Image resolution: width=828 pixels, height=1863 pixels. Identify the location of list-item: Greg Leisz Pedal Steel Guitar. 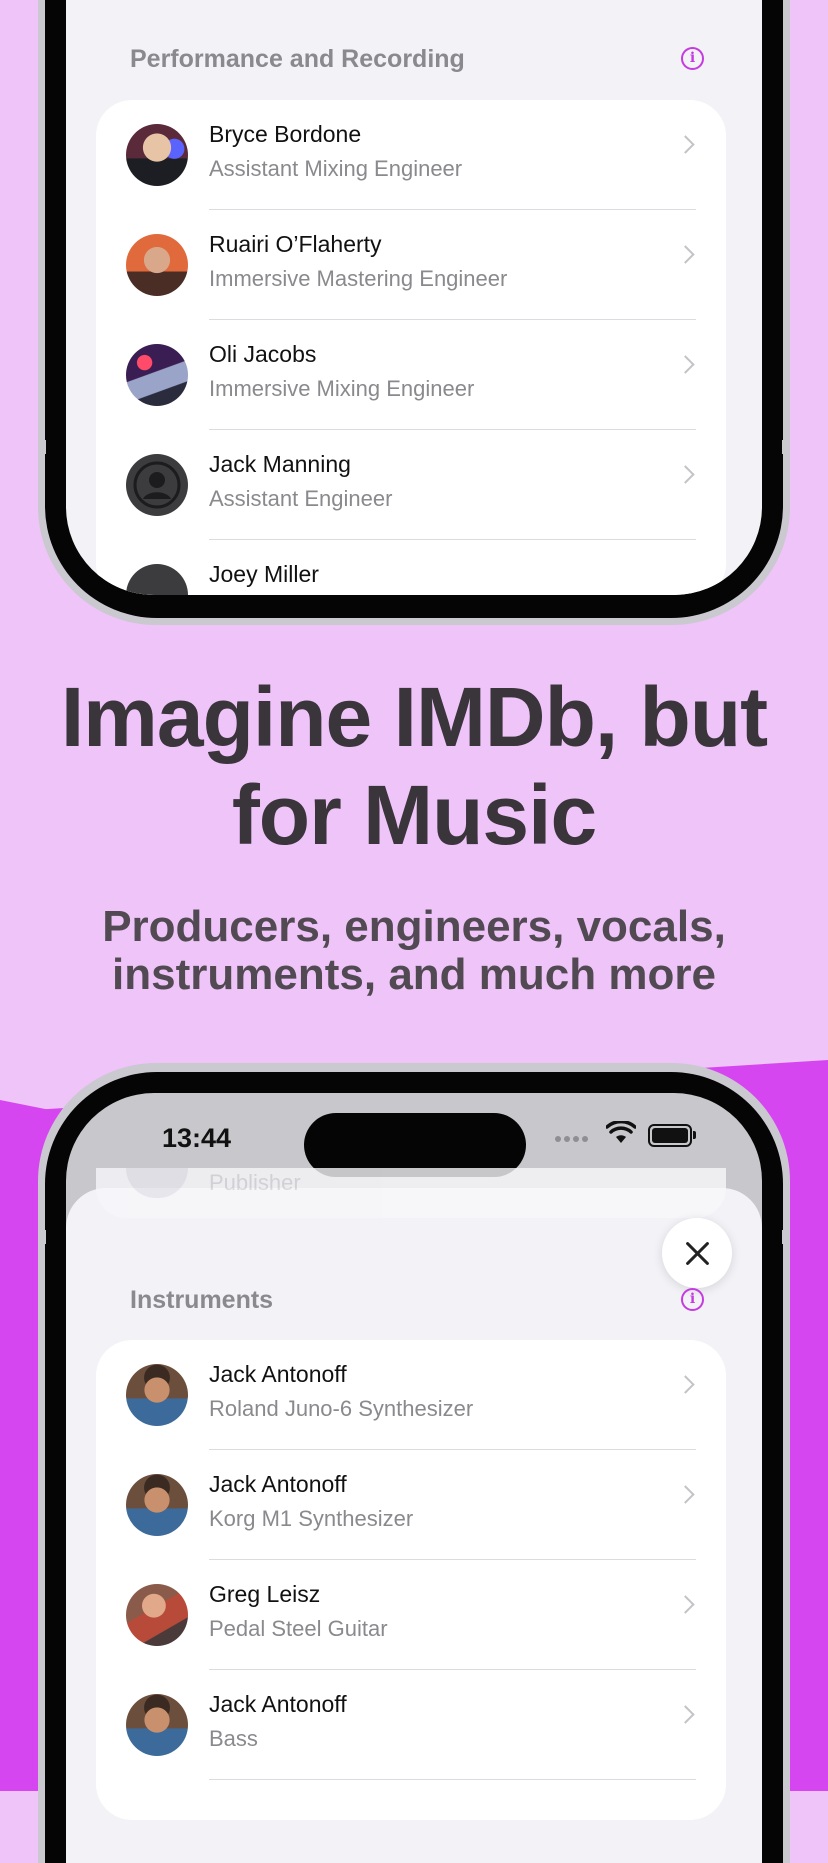
(411, 1615).